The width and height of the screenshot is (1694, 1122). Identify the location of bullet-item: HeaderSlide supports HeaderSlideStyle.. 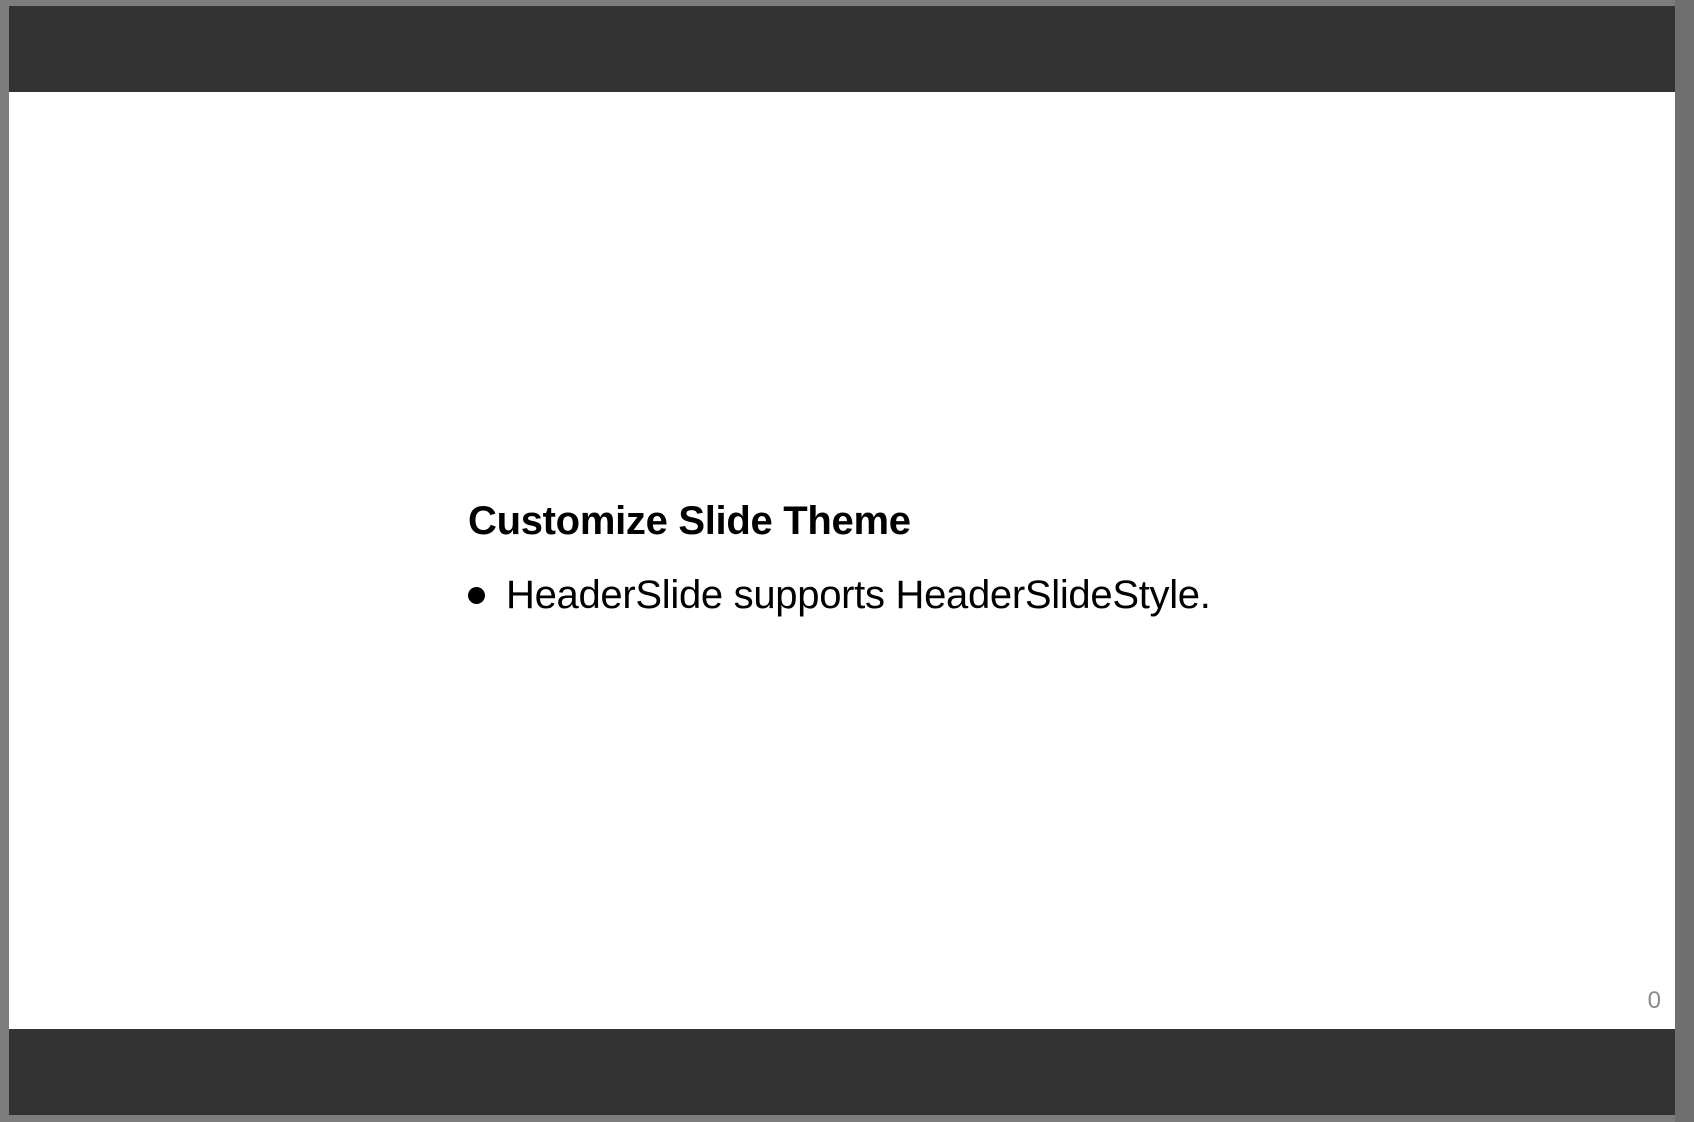
(918, 595).